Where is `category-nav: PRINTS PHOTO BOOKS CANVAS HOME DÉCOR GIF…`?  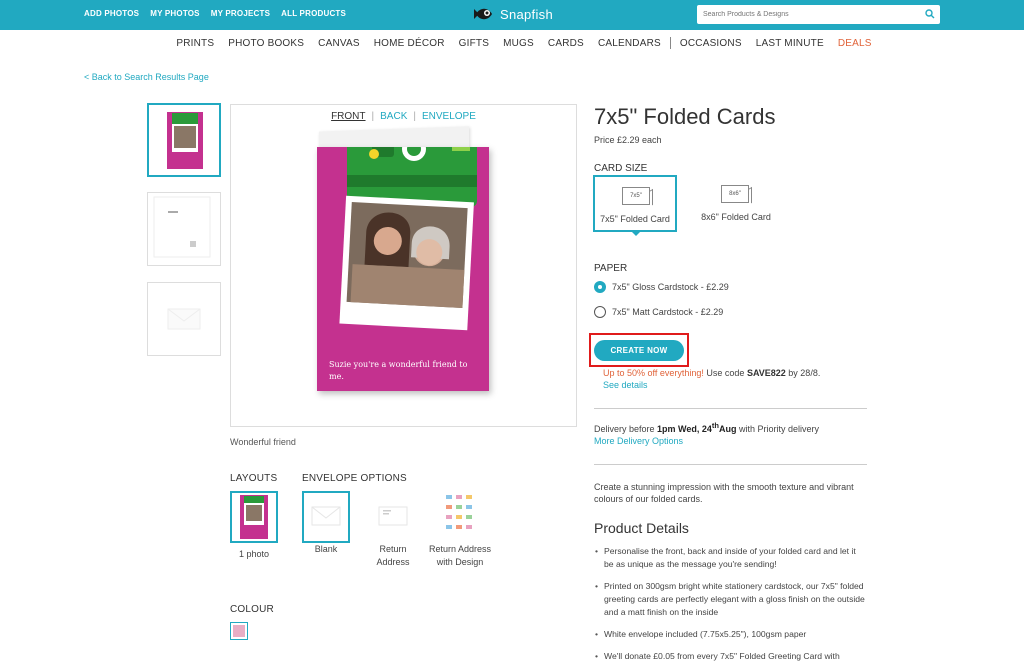 category-nav: PRINTS PHOTO BOOKS CANVAS HOME DÉCOR GIF… is located at coordinates (512, 43).